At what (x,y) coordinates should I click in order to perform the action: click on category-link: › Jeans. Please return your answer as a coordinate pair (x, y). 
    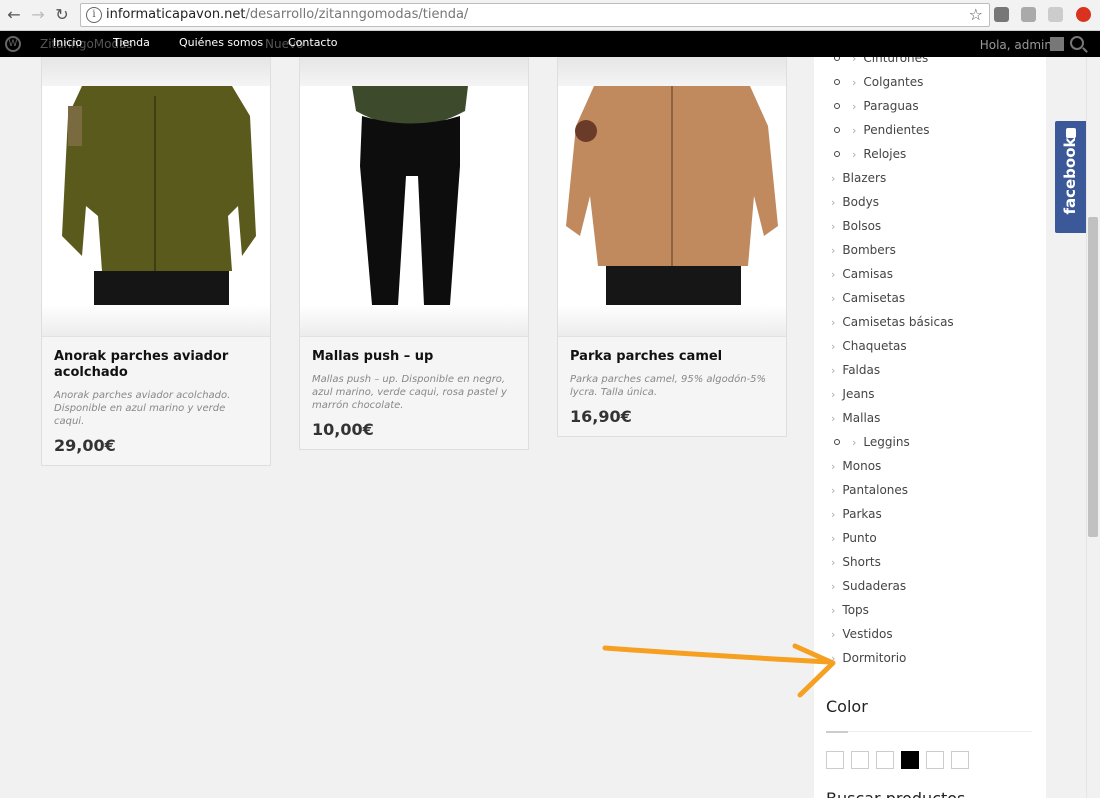
    Looking at the image, I should click on (853, 394).